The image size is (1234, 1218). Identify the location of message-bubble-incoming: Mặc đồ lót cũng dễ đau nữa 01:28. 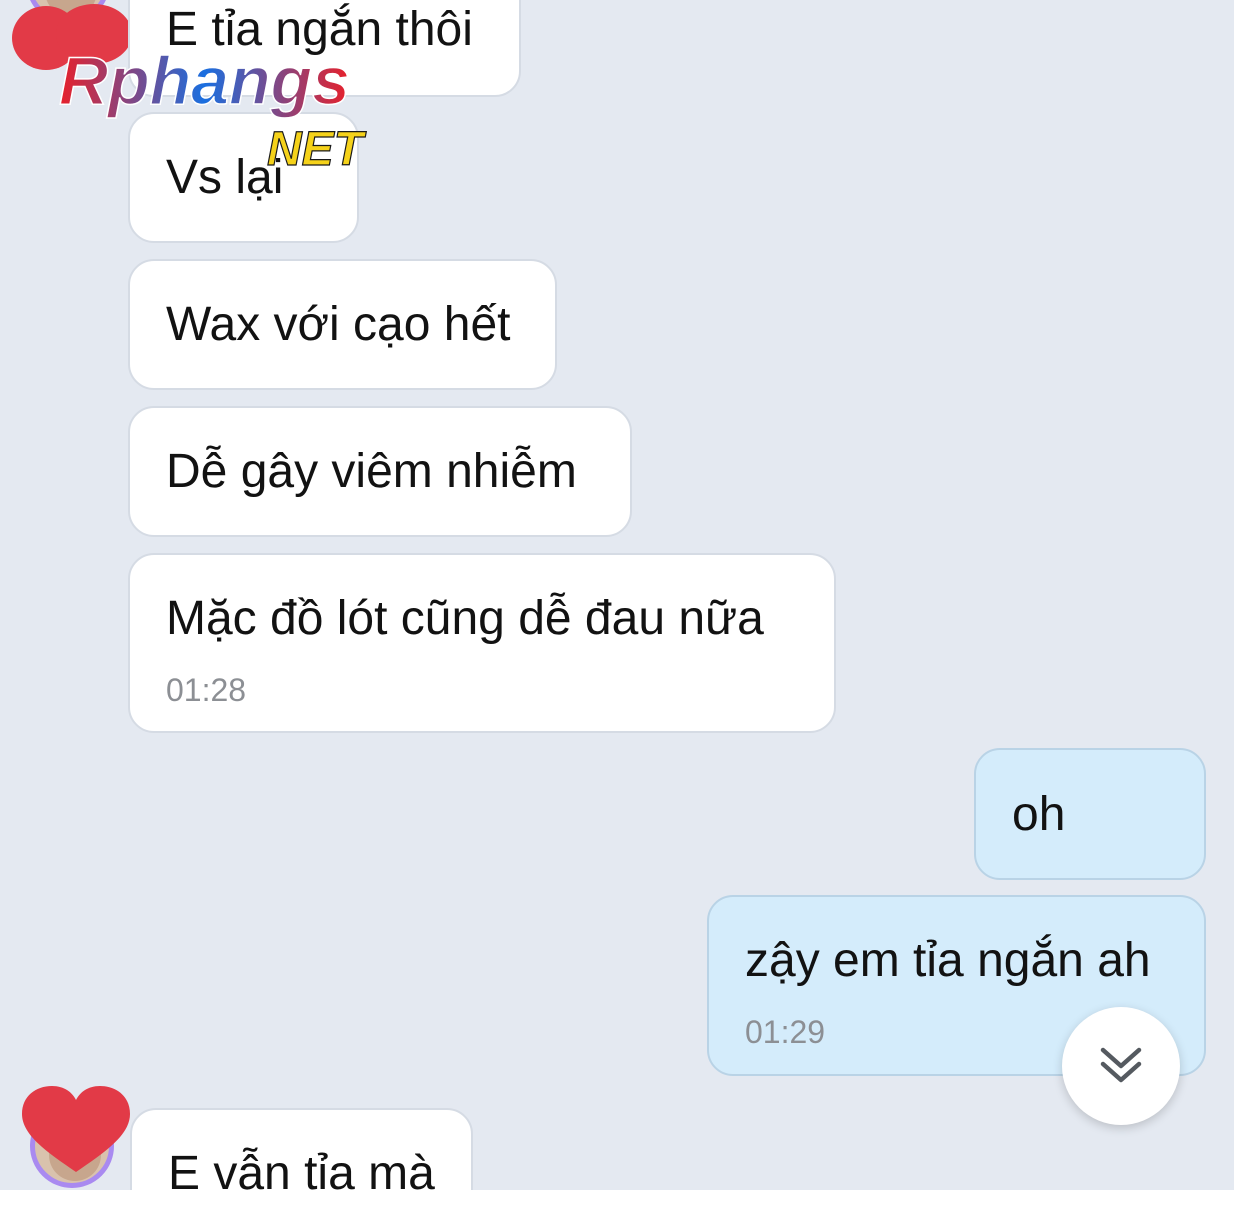
(482, 643).